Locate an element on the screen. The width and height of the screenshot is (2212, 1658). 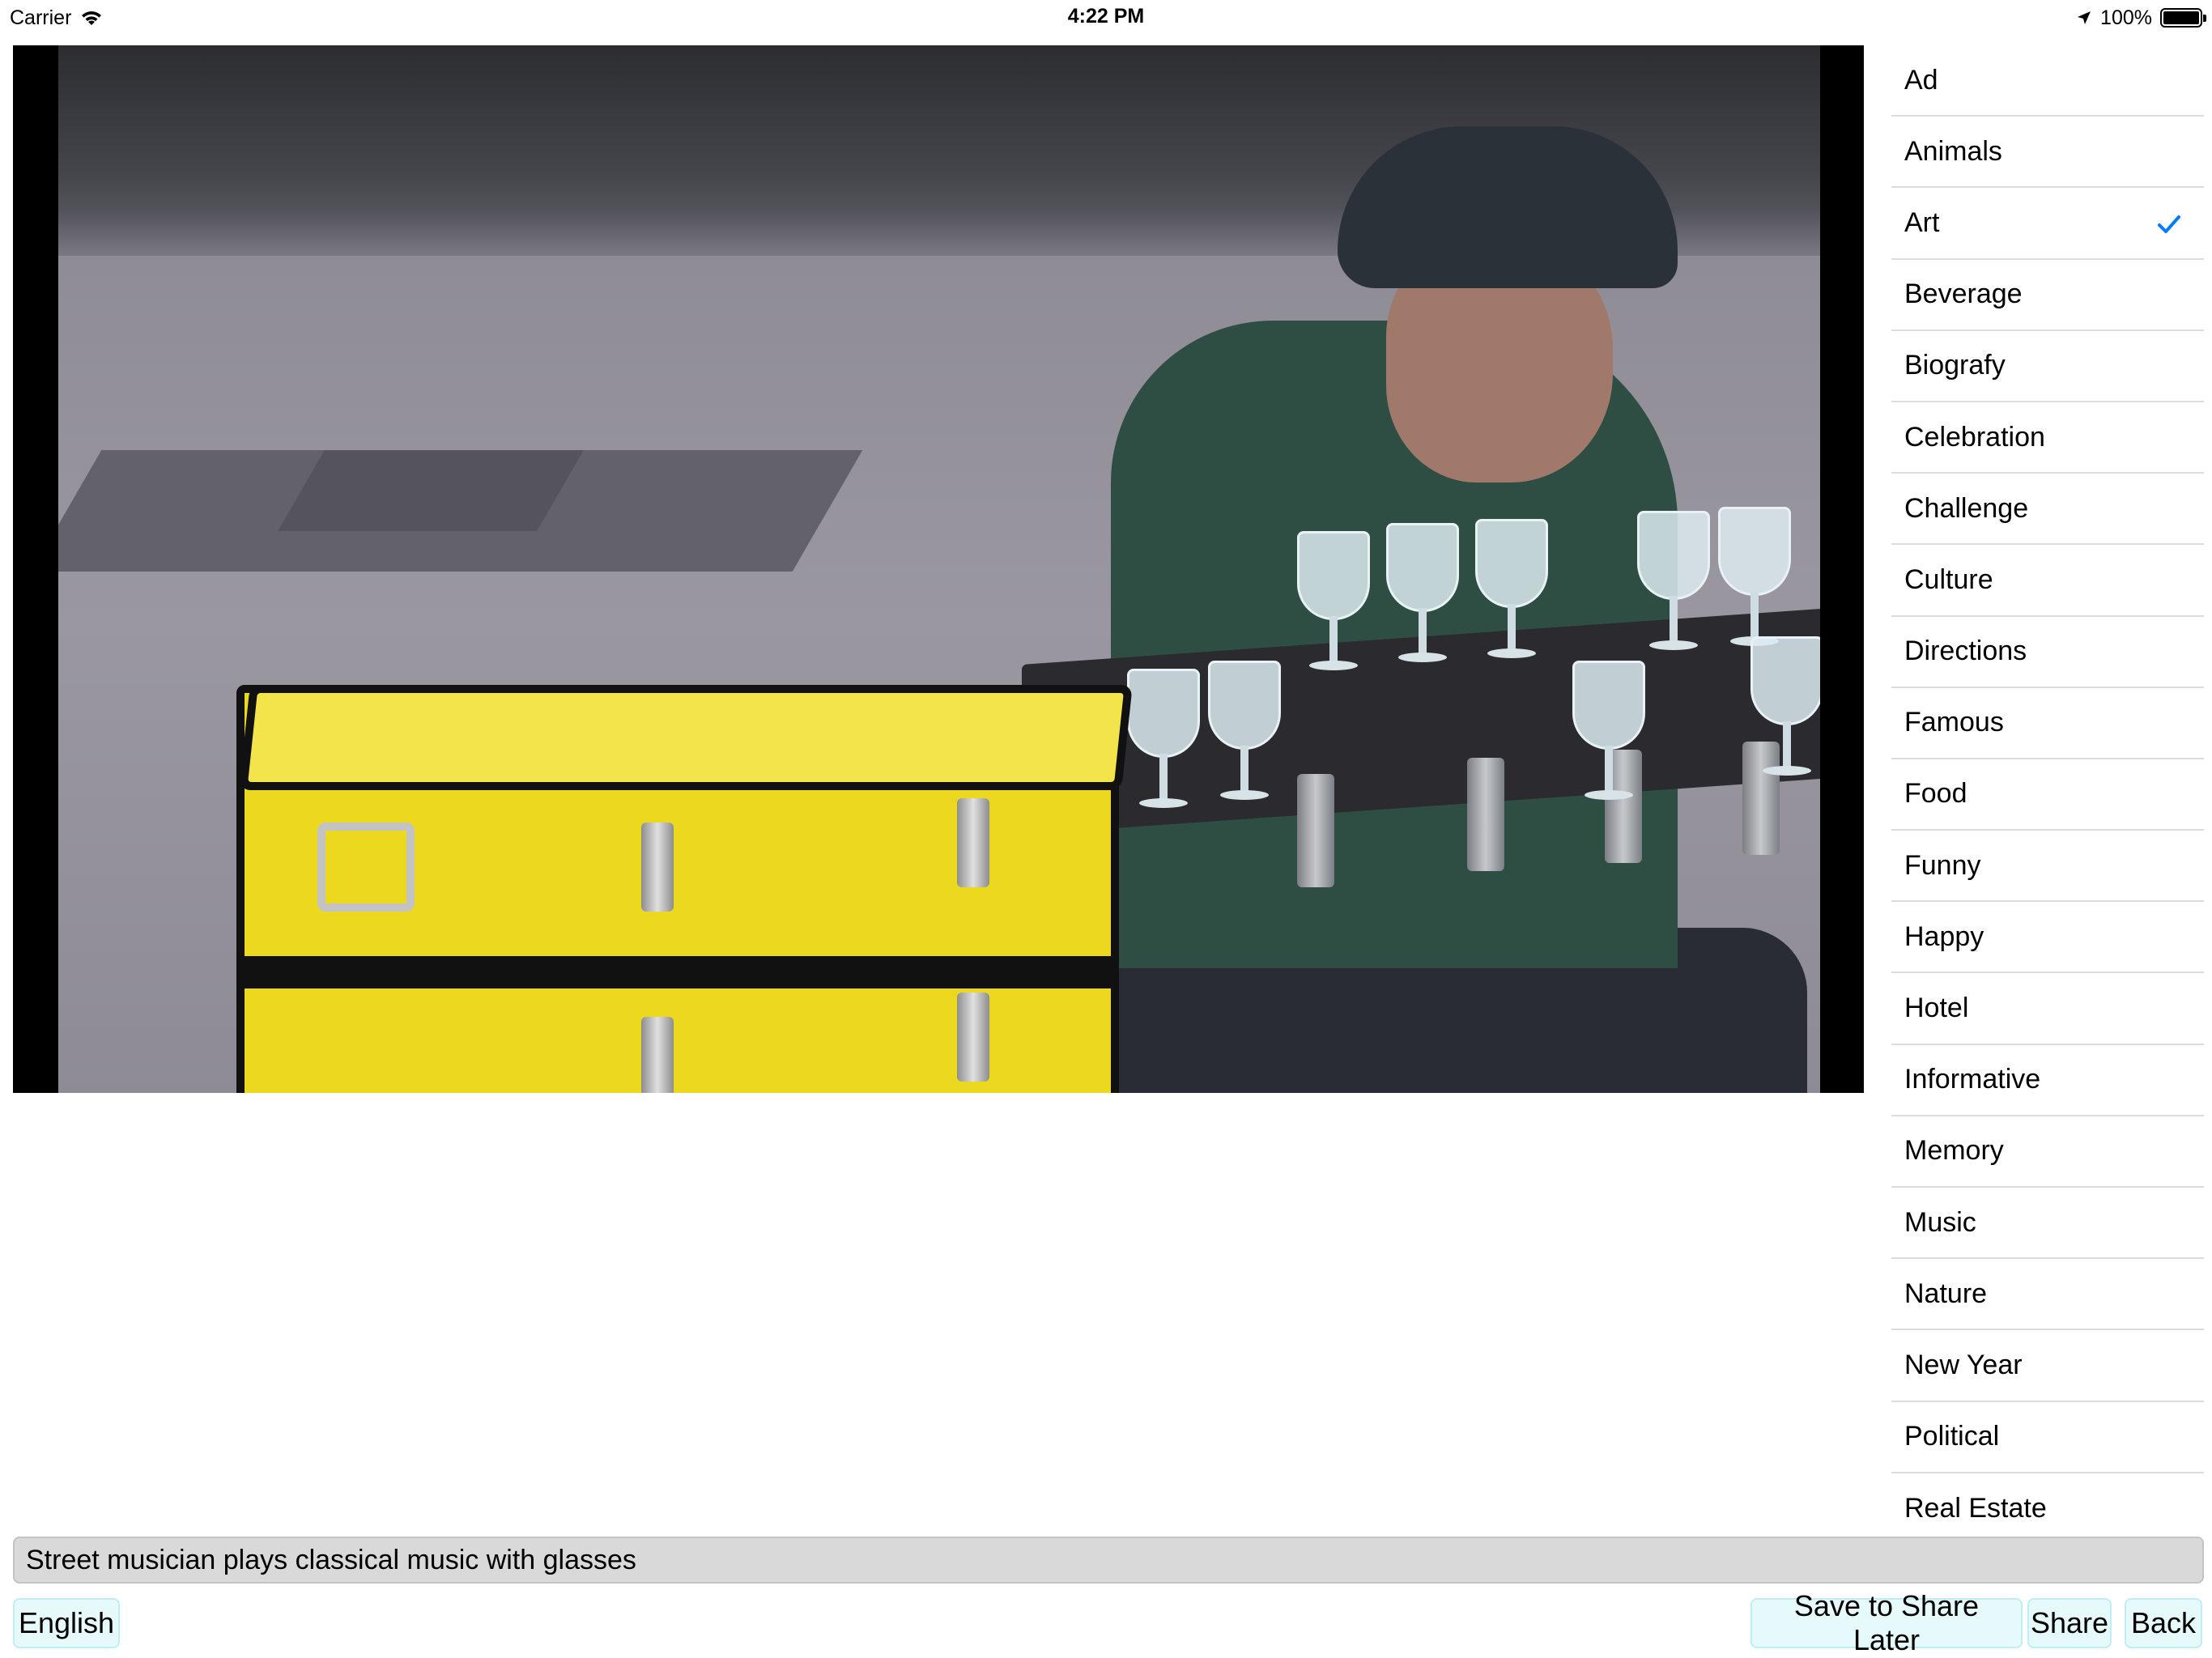
category-item-label: Culture is located at coordinates (1948, 579).